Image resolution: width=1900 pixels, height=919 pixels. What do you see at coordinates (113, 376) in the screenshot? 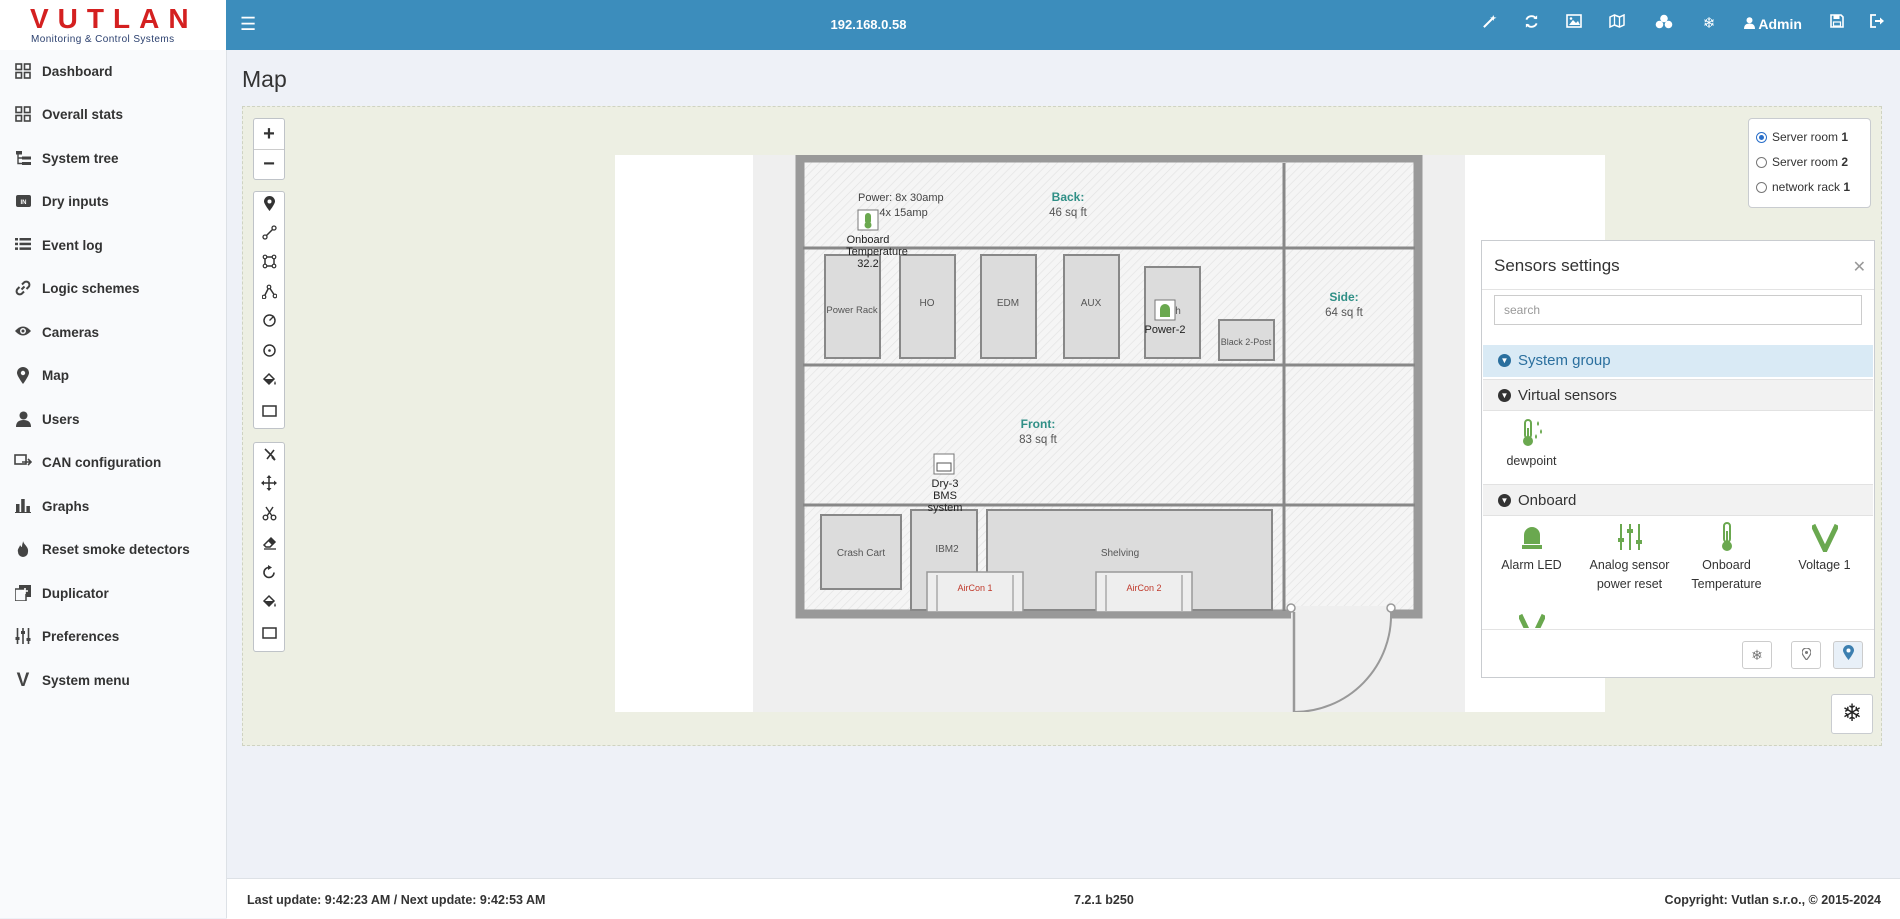
I see `sidebar-item-map: Map` at bounding box center [113, 376].